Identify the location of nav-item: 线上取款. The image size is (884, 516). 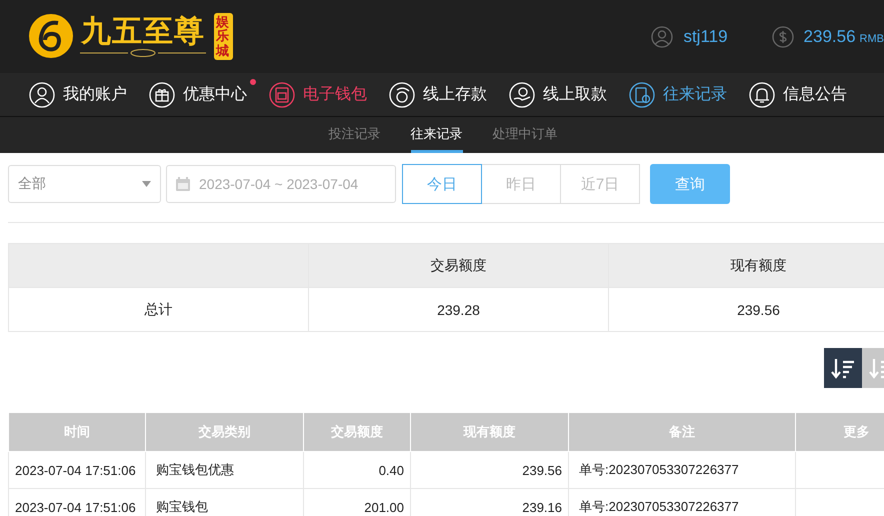
(558, 95).